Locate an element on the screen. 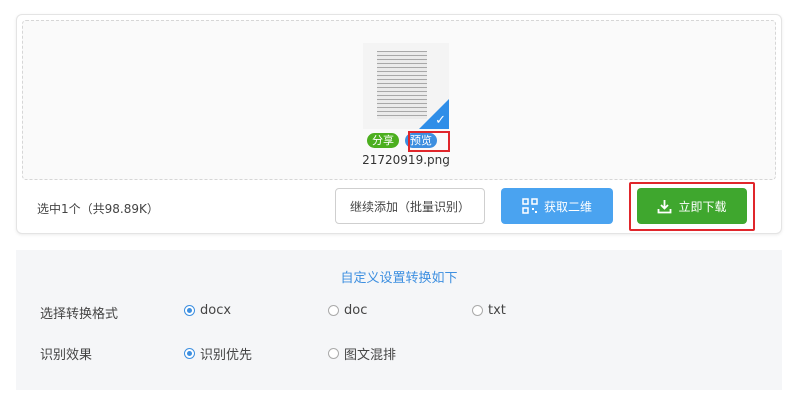 The image size is (798, 402). selection-summary: 选中1个（共98.89K） is located at coordinates (98, 209).